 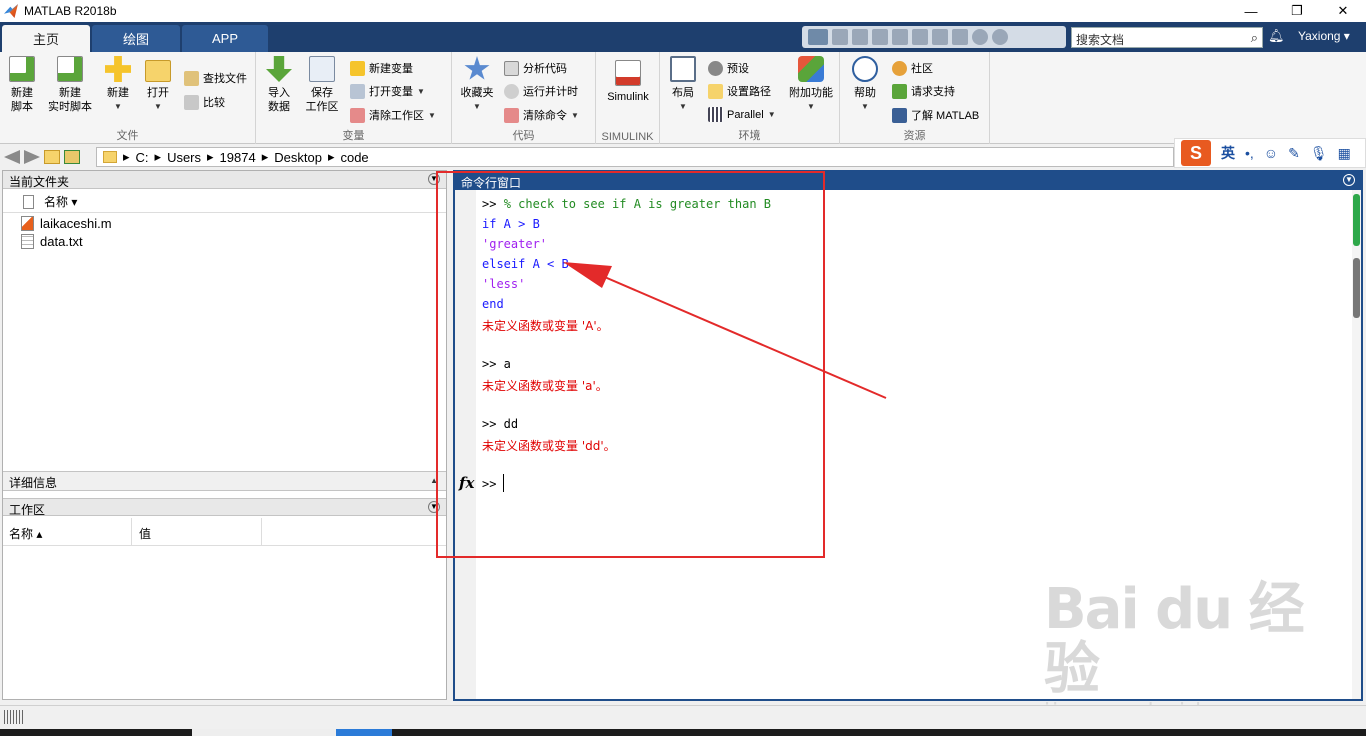 What do you see at coordinates (715, 91) in the screenshot?
I see `set-path-icon` at bounding box center [715, 91].